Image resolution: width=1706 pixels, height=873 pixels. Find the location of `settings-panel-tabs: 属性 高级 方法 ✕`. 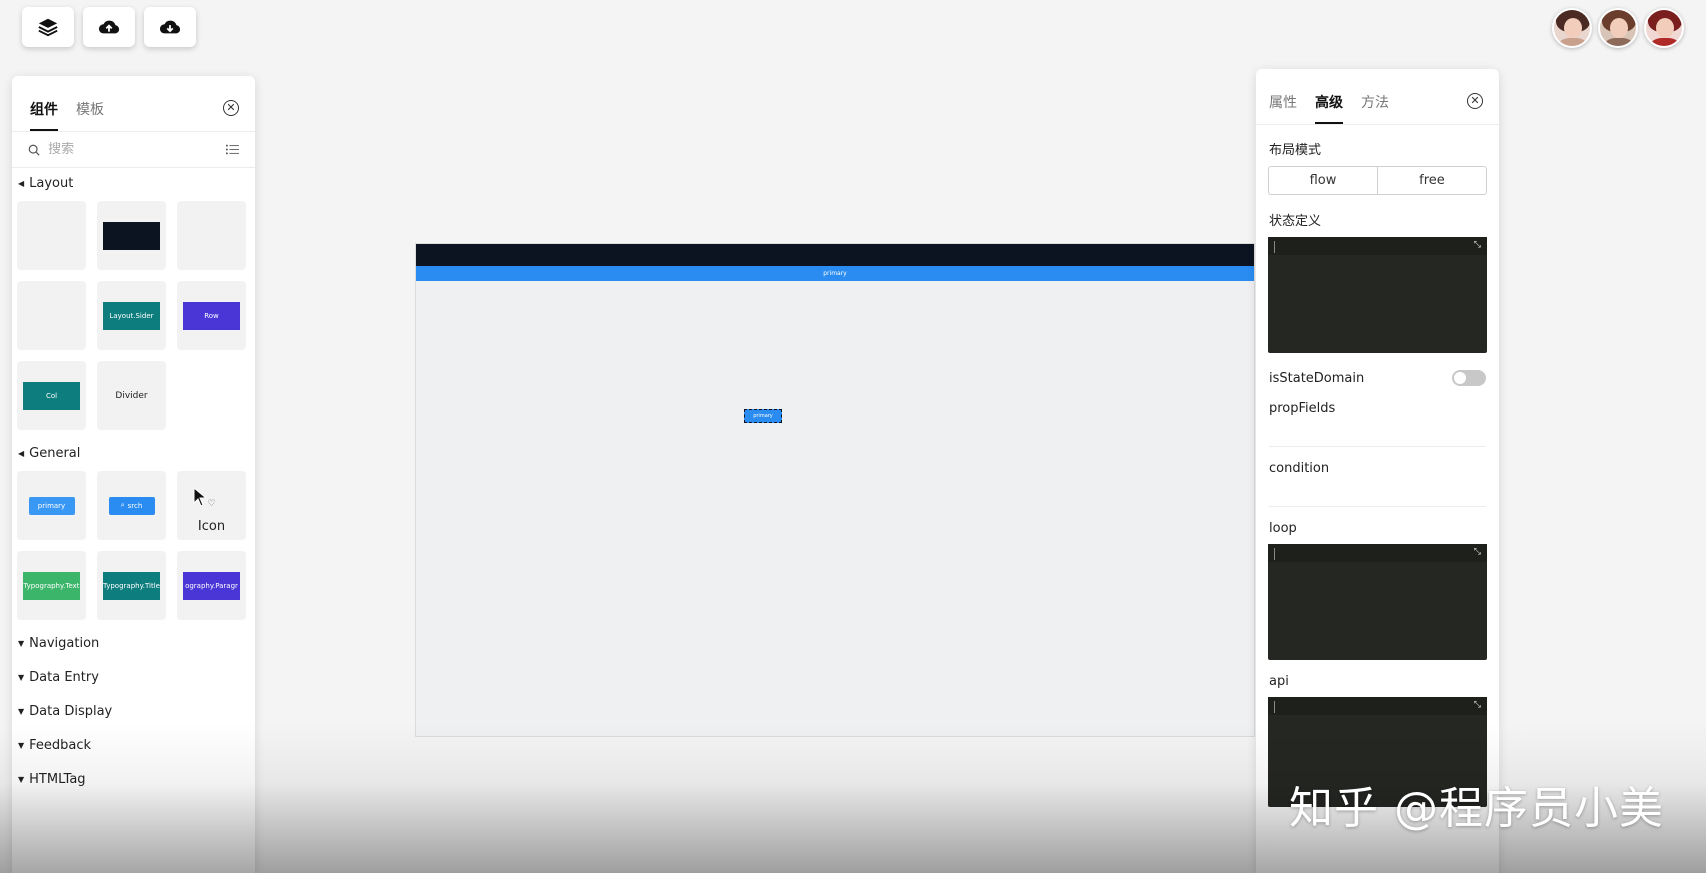

settings-panel-tabs: 属性 高级 方法 ✕ is located at coordinates (1377, 97).